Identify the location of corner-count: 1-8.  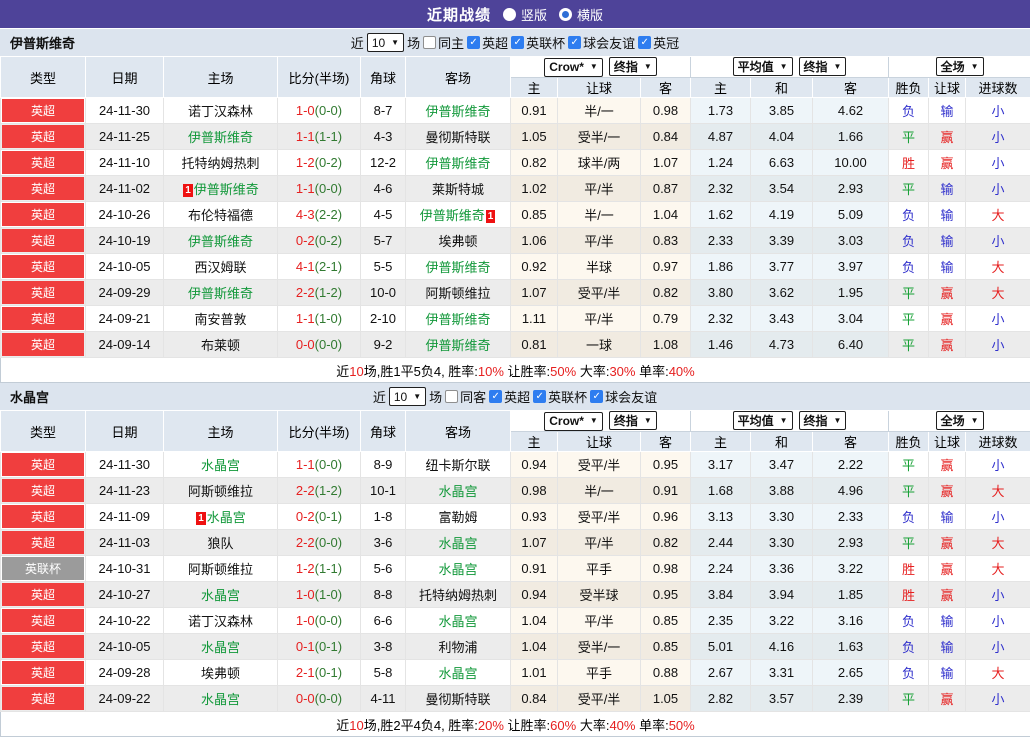
(383, 517).